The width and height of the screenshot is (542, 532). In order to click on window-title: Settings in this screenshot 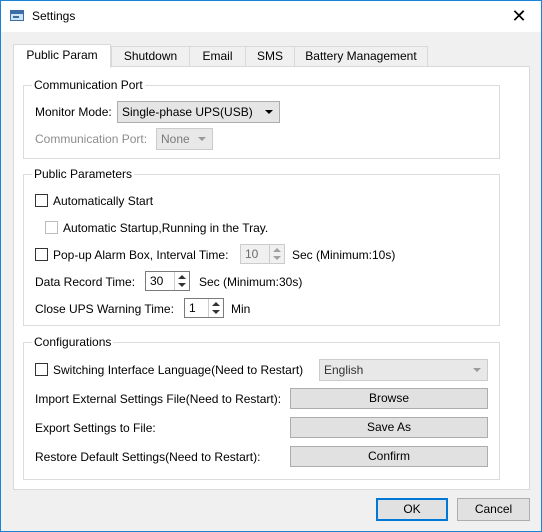, I will do `click(54, 16)`.